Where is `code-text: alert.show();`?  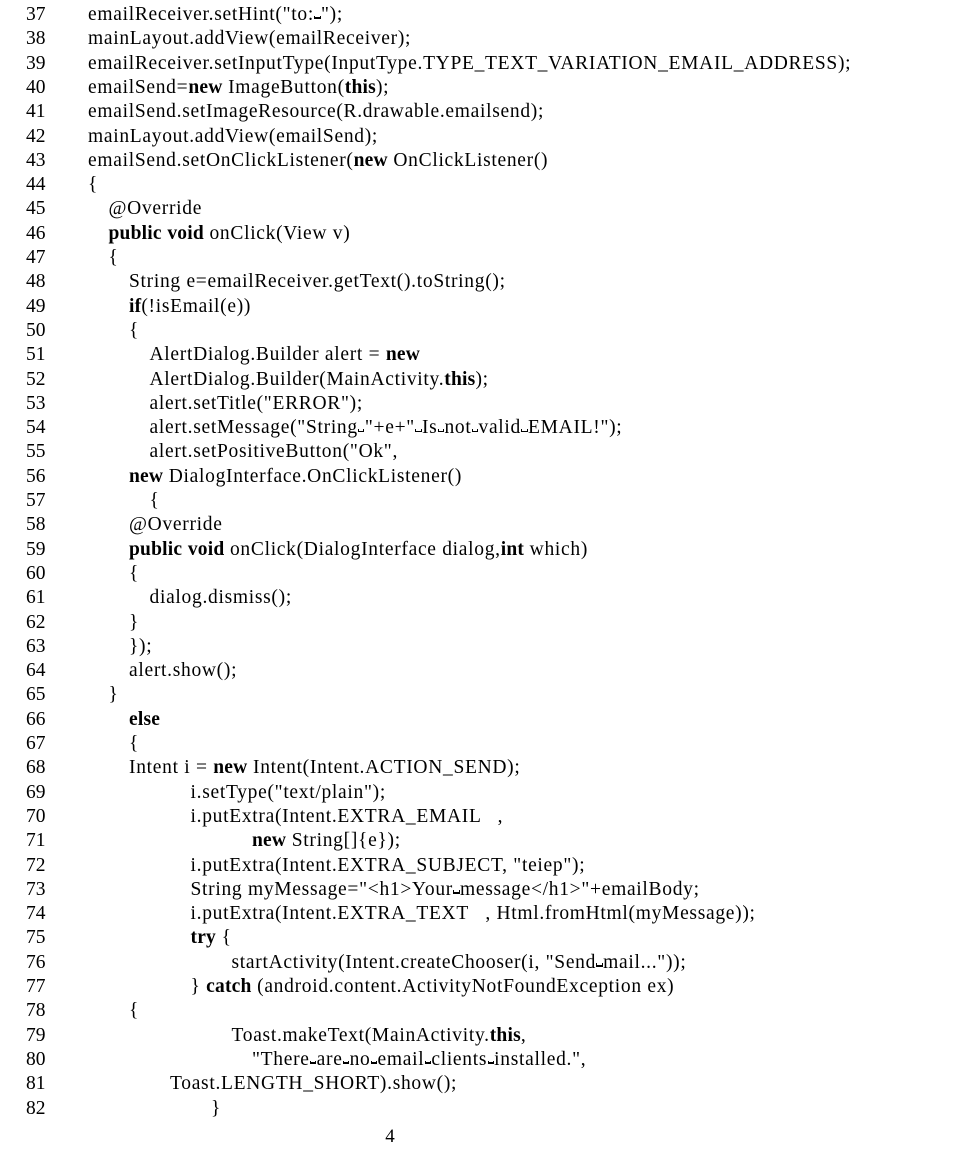 code-text: alert.show(); is located at coordinates (183, 671).